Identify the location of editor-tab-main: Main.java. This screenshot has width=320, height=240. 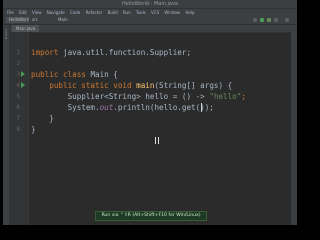
(26, 28).